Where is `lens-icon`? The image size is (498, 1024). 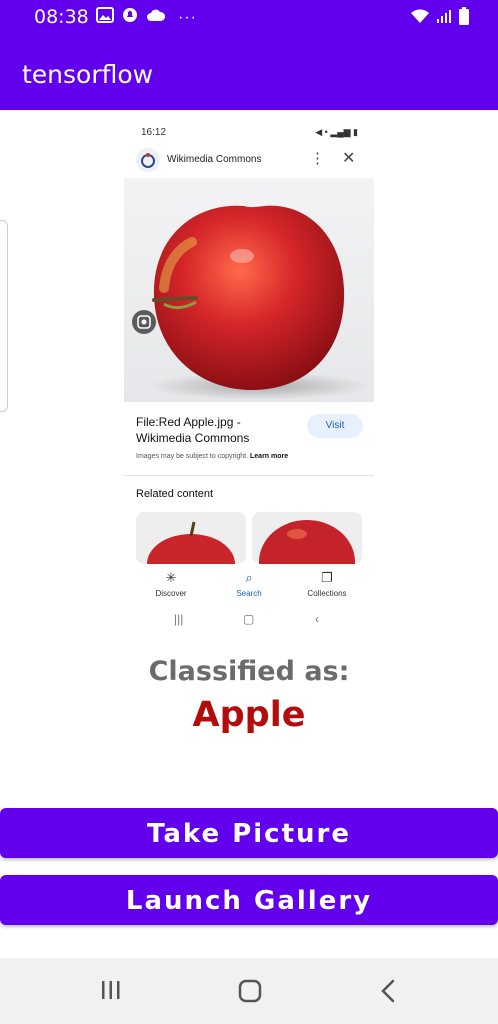
lens-icon is located at coordinates (144, 322).